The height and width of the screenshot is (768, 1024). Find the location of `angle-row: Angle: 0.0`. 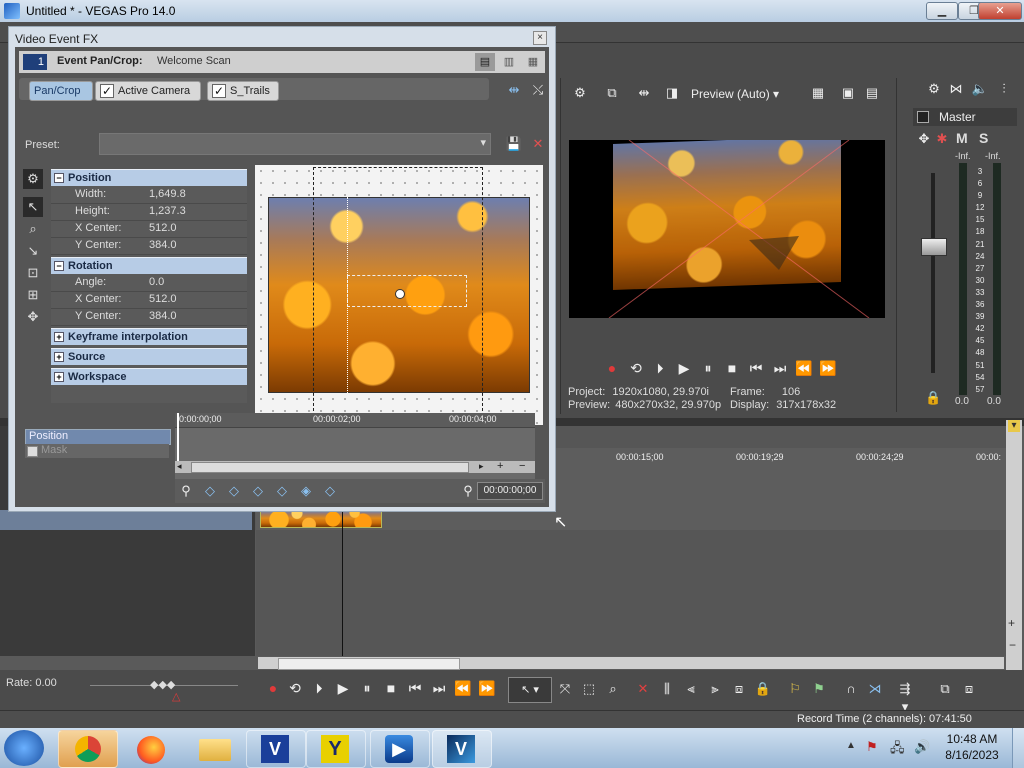

angle-row: Angle: 0.0 is located at coordinates (149, 283).